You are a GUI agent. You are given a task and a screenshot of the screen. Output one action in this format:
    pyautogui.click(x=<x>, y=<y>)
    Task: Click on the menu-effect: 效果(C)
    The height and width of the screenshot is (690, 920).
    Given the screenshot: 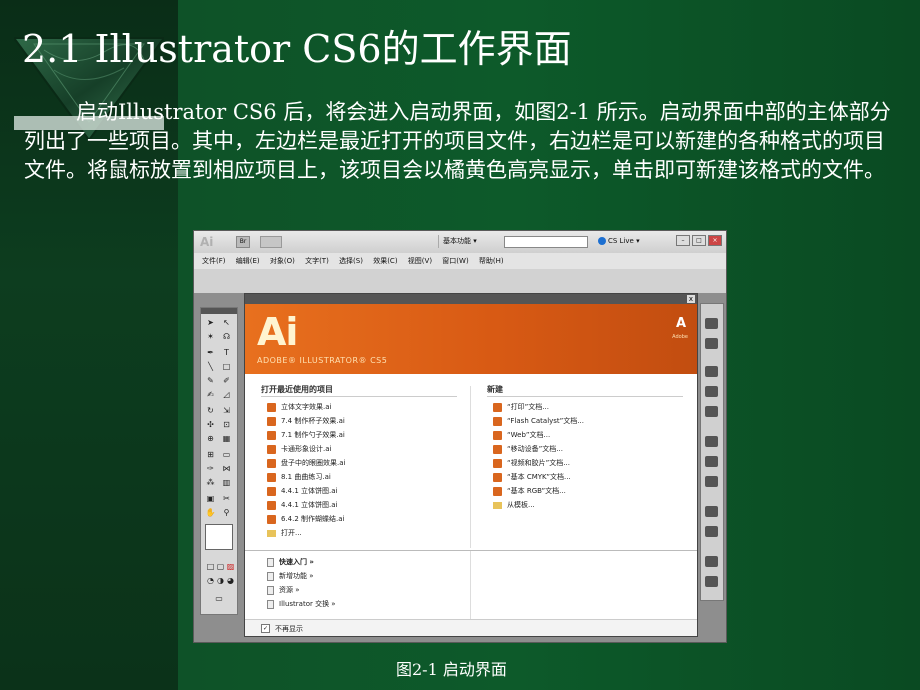 What is the action you would take?
    pyautogui.click(x=385, y=261)
    